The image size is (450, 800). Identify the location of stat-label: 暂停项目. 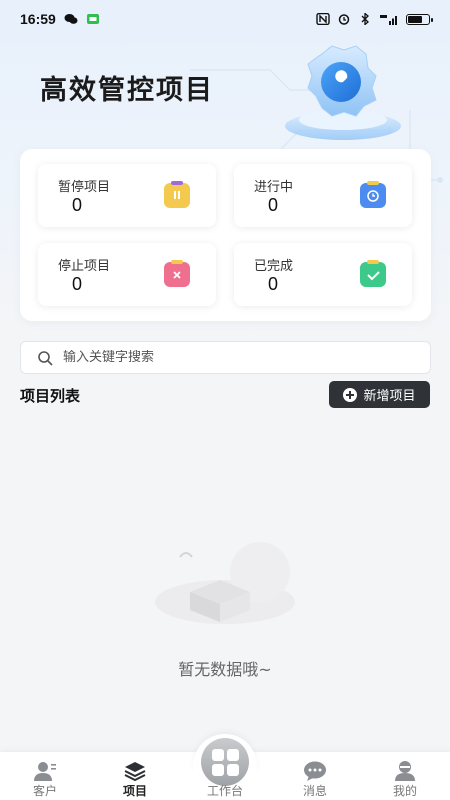
(84, 187).